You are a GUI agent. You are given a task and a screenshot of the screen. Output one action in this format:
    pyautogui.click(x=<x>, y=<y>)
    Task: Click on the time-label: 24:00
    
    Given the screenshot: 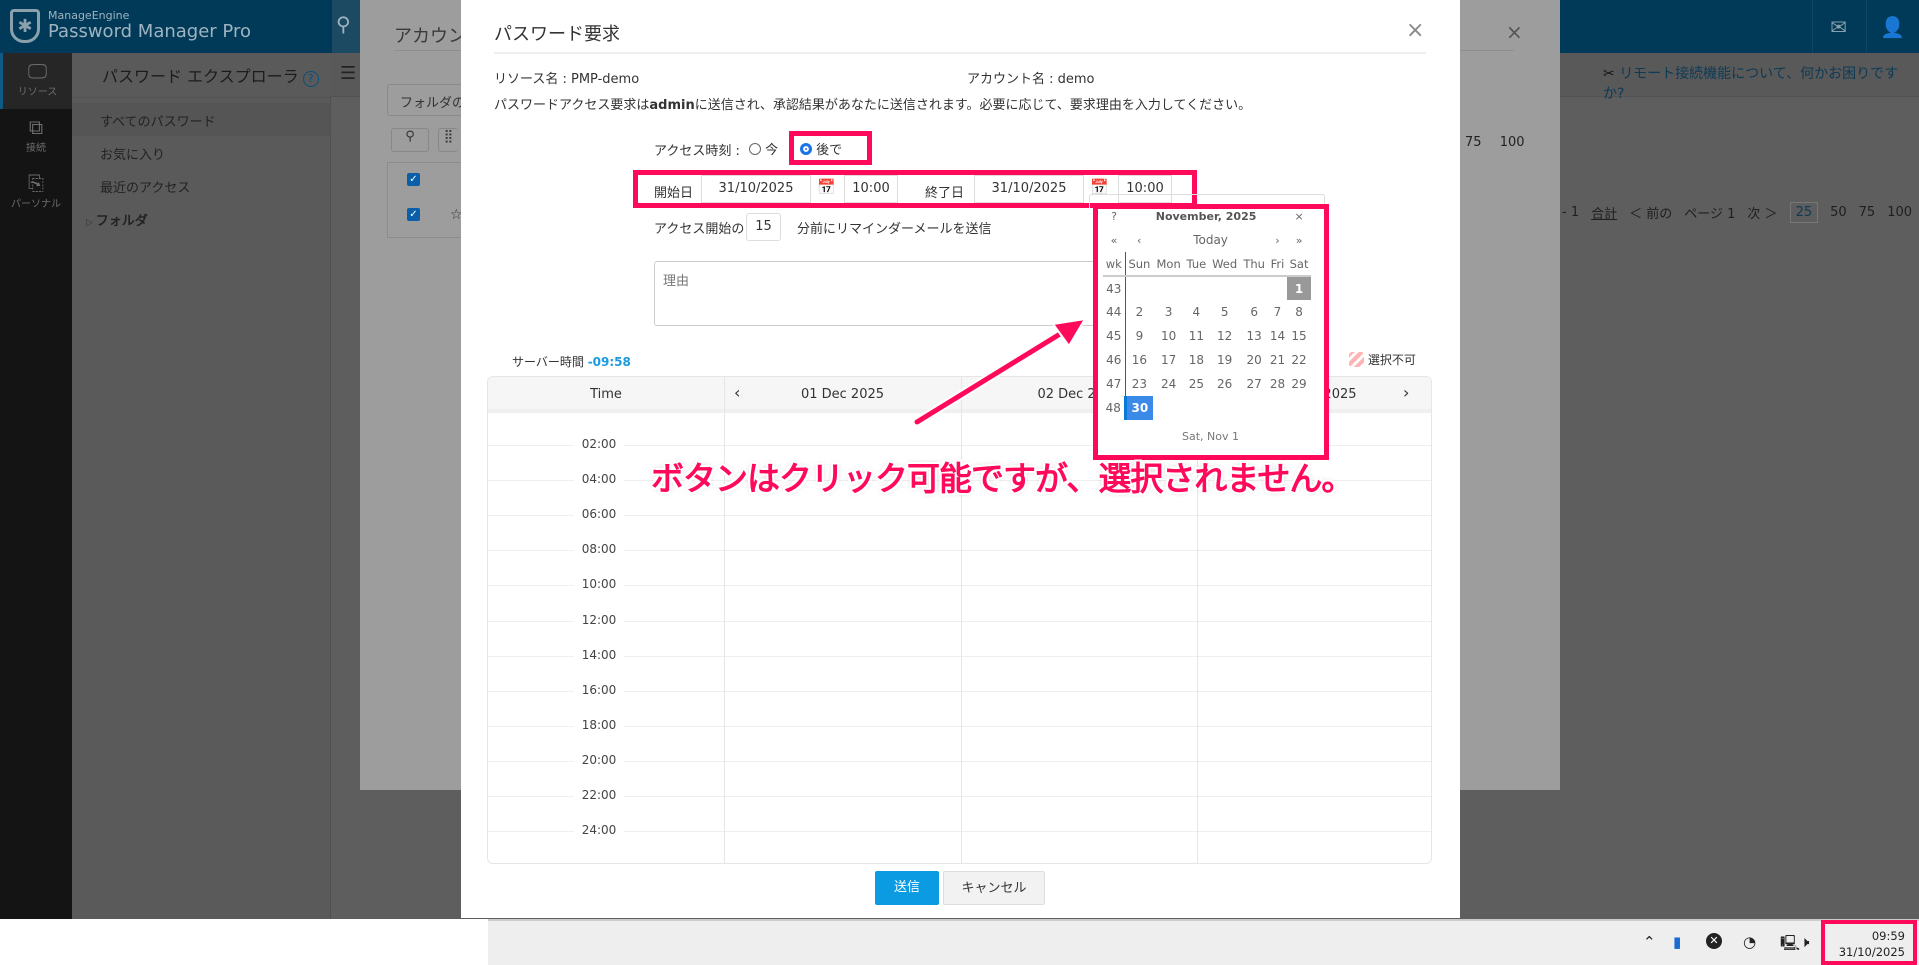 What is the action you would take?
    pyautogui.click(x=599, y=830)
    